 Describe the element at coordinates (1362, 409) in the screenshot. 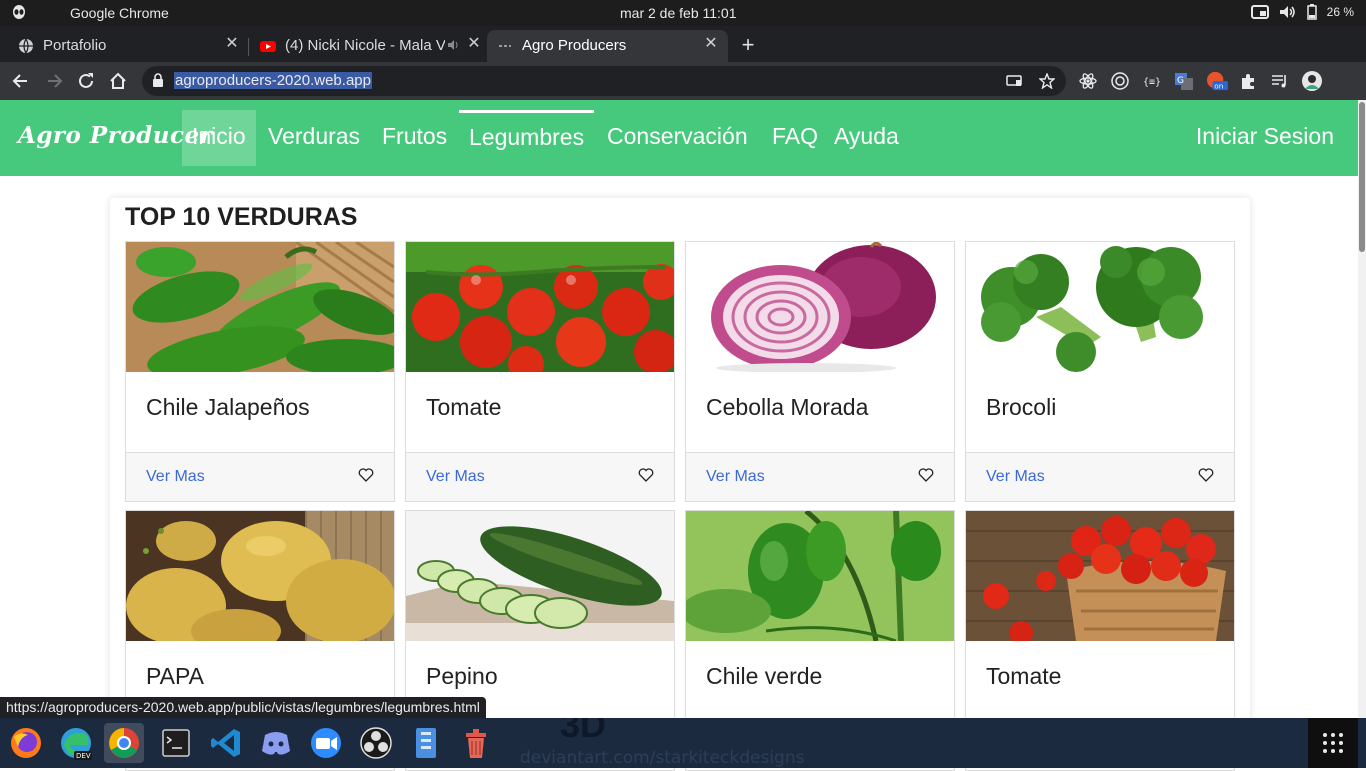

I see `page-scrollbar` at that location.